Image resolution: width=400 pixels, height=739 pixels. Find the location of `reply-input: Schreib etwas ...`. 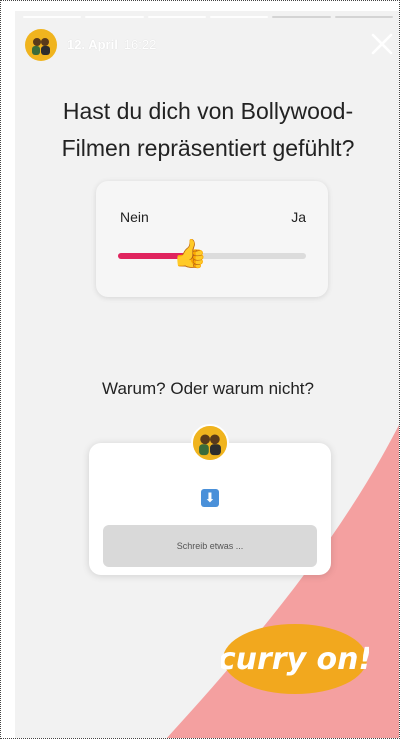

reply-input: Schreib etwas ... is located at coordinates (210, 546).